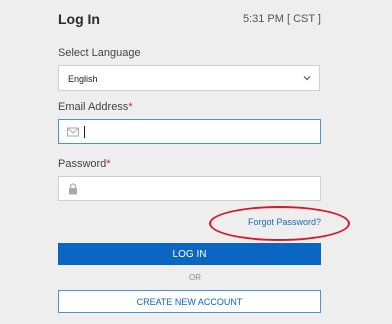  I want to click on create-account-button: CREATE NEW ACCOUNT, so click(189, 301).